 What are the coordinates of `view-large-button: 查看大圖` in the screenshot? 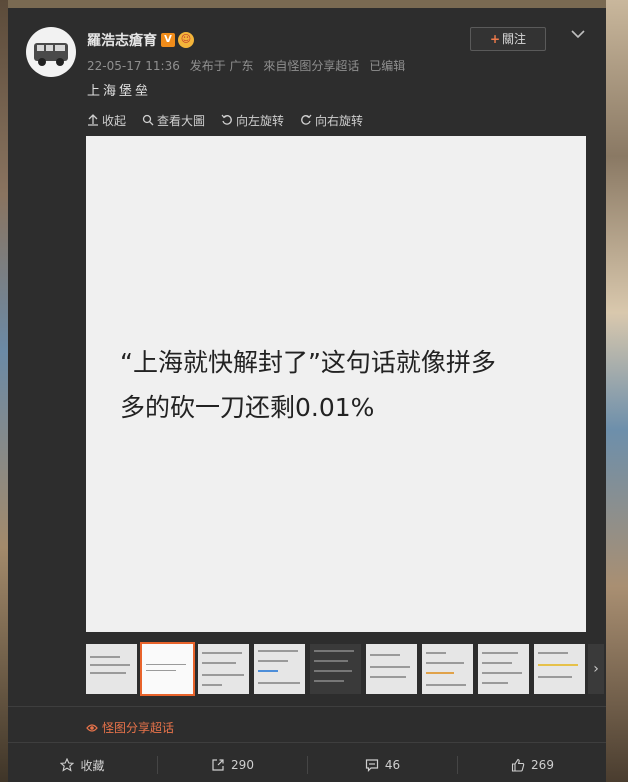 It's located at (173, 120).